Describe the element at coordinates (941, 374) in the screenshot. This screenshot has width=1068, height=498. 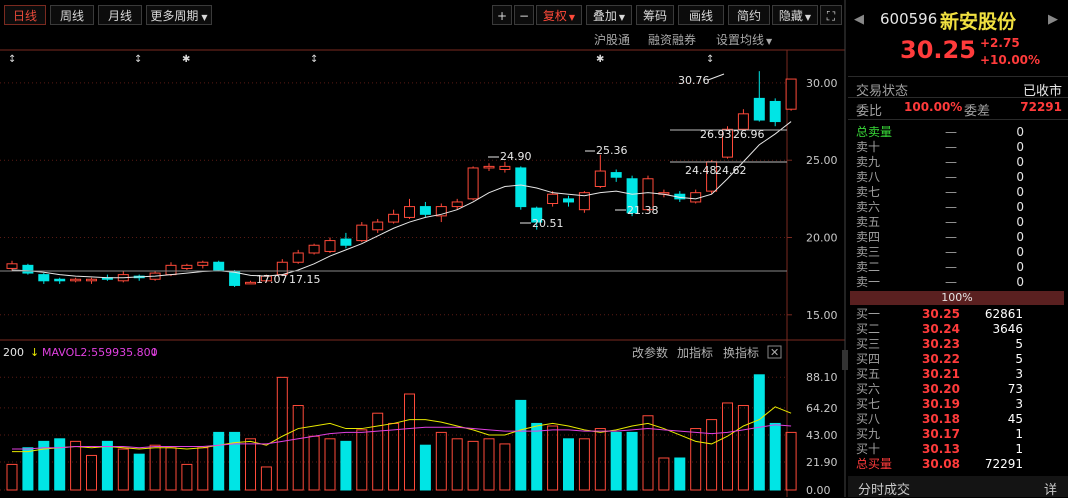
I see `buy-level-price: 30.21` at that location.